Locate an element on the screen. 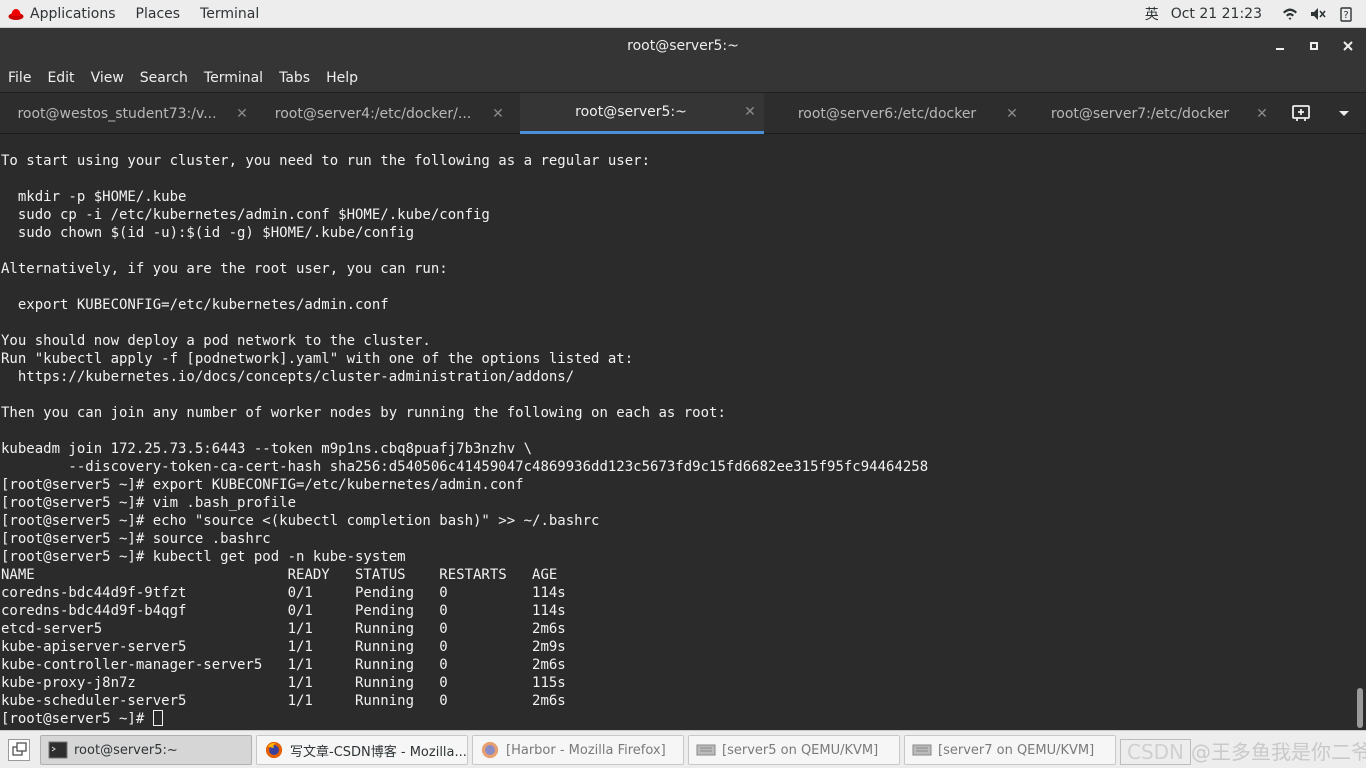  terminal-scrollbar is located at coordinates (1360, 432).